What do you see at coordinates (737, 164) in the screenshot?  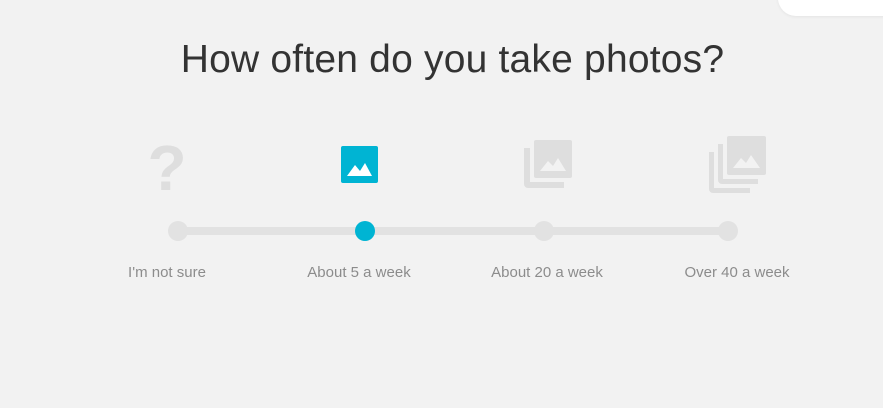 I see `large-photo-stack-icon` at bounding box center [737, 164].